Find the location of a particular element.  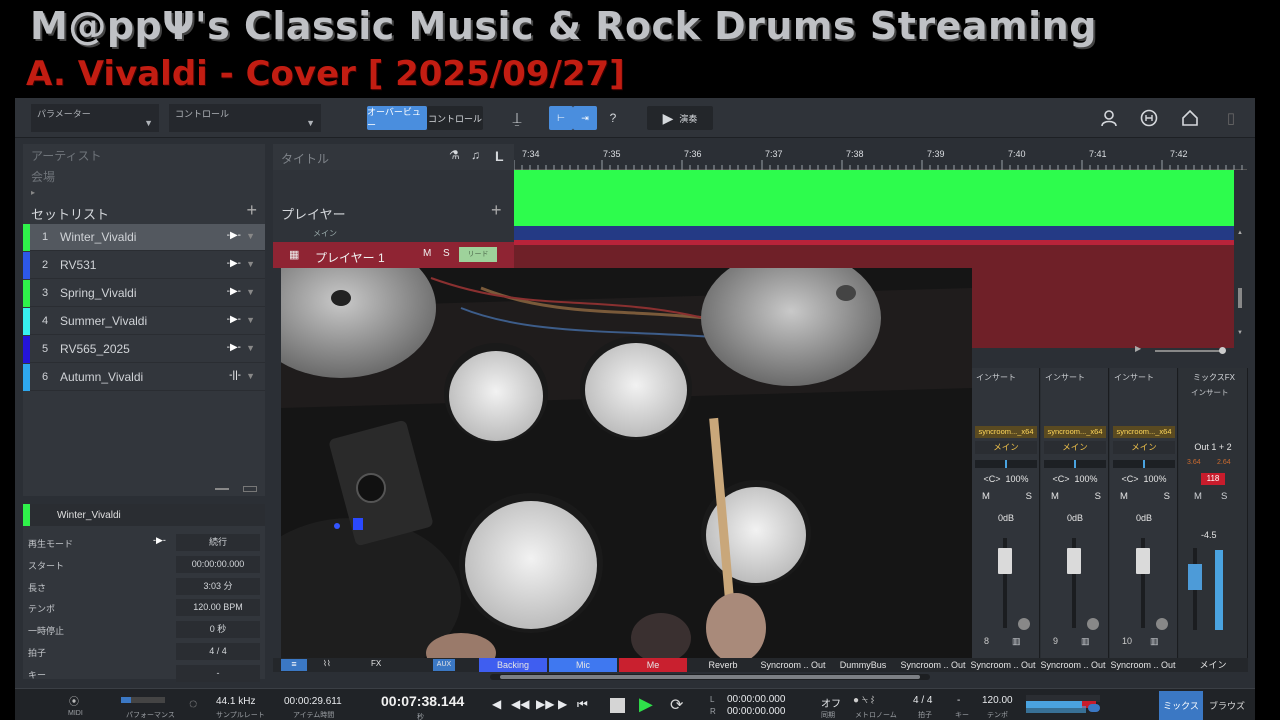

collapse-icon is located at coordinates (250, 489).